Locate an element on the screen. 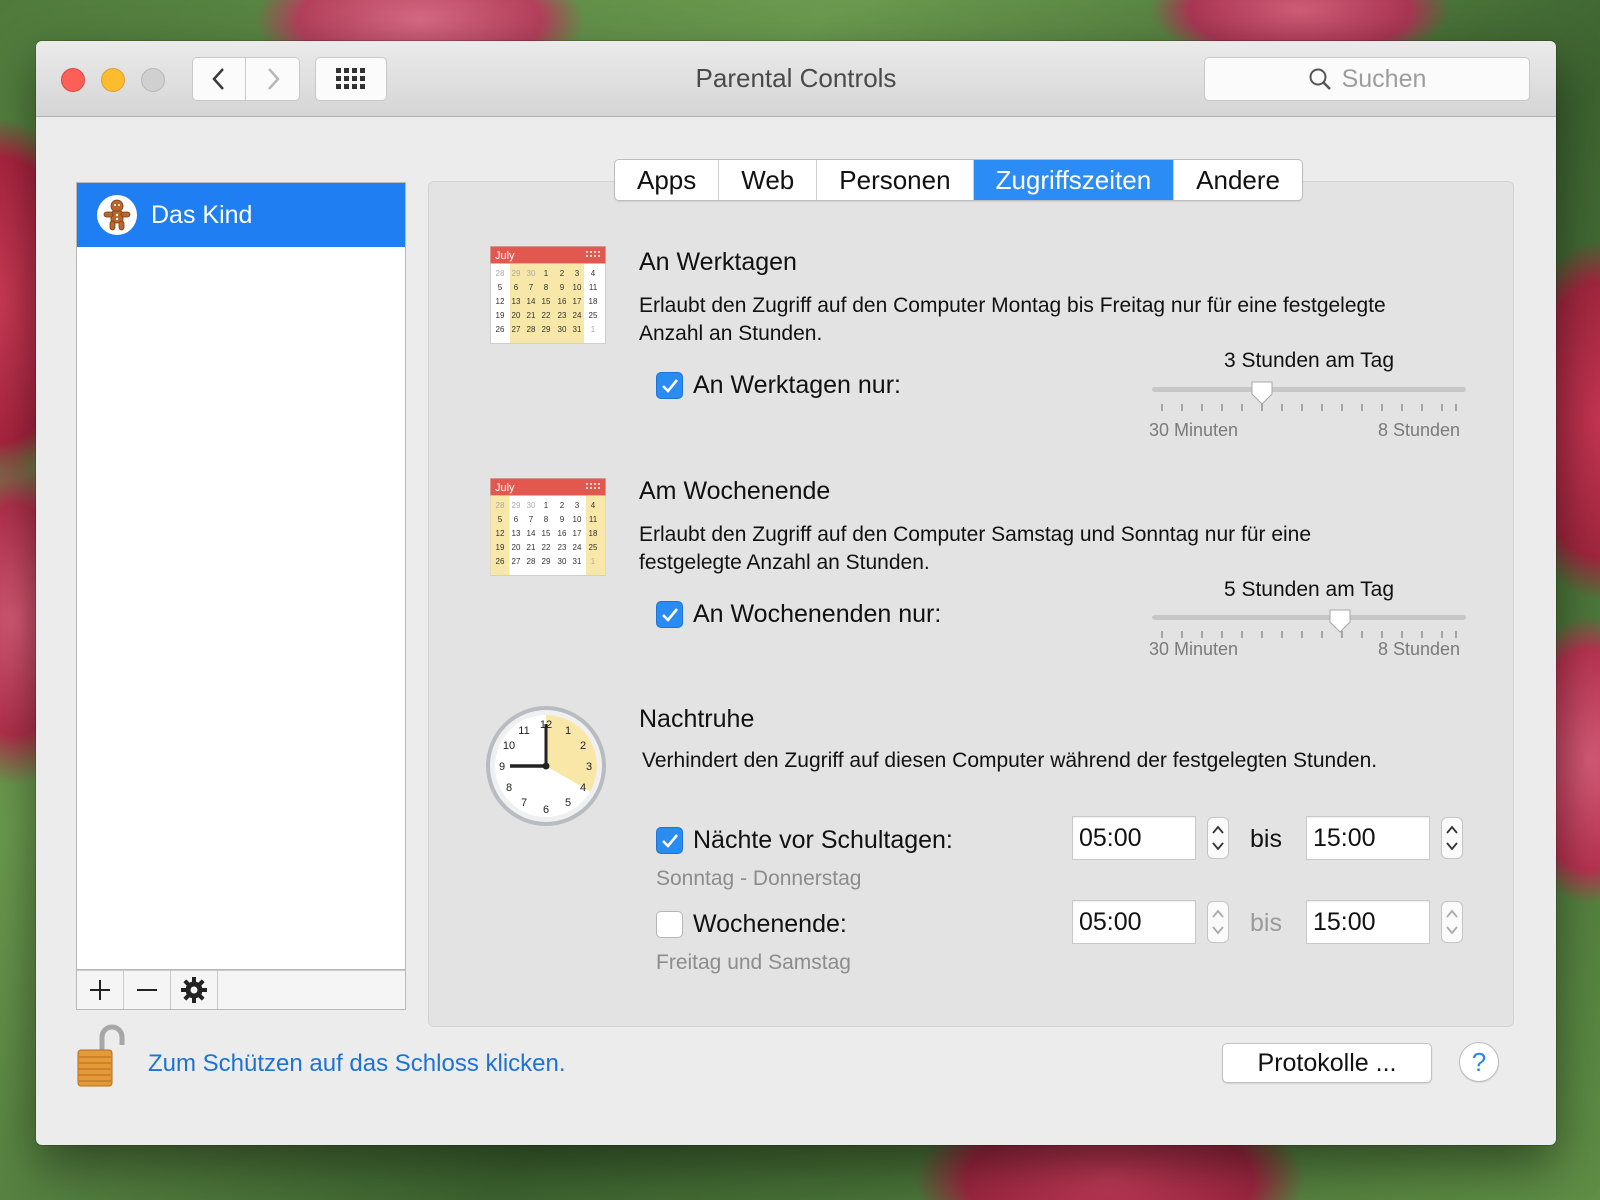 The height and width of the screenshot is (1200, 1600). weekend-slider-value: 5 Stunden am Tag is located at coordinates (1309, 589).